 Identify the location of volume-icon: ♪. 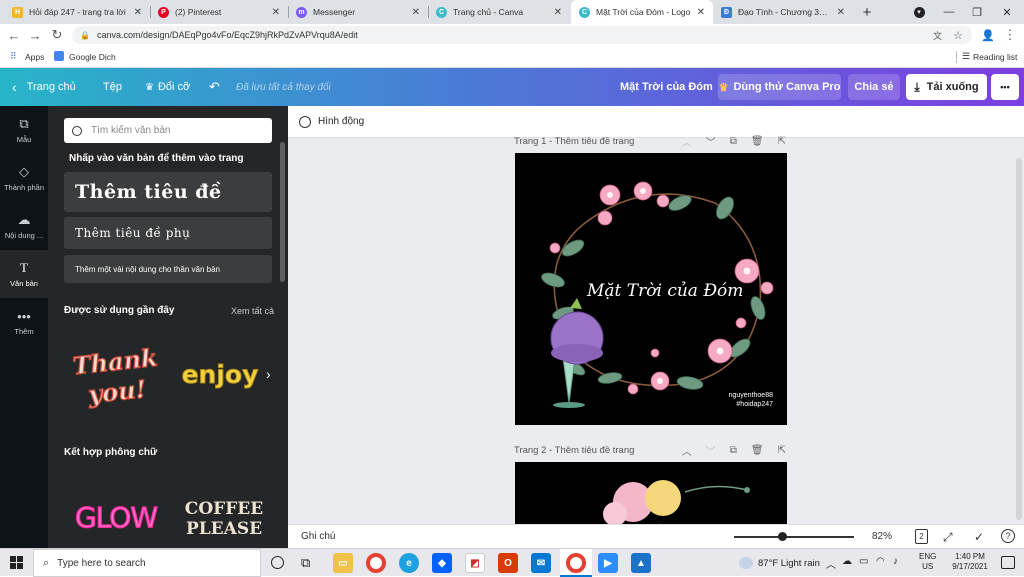
(895, 561).